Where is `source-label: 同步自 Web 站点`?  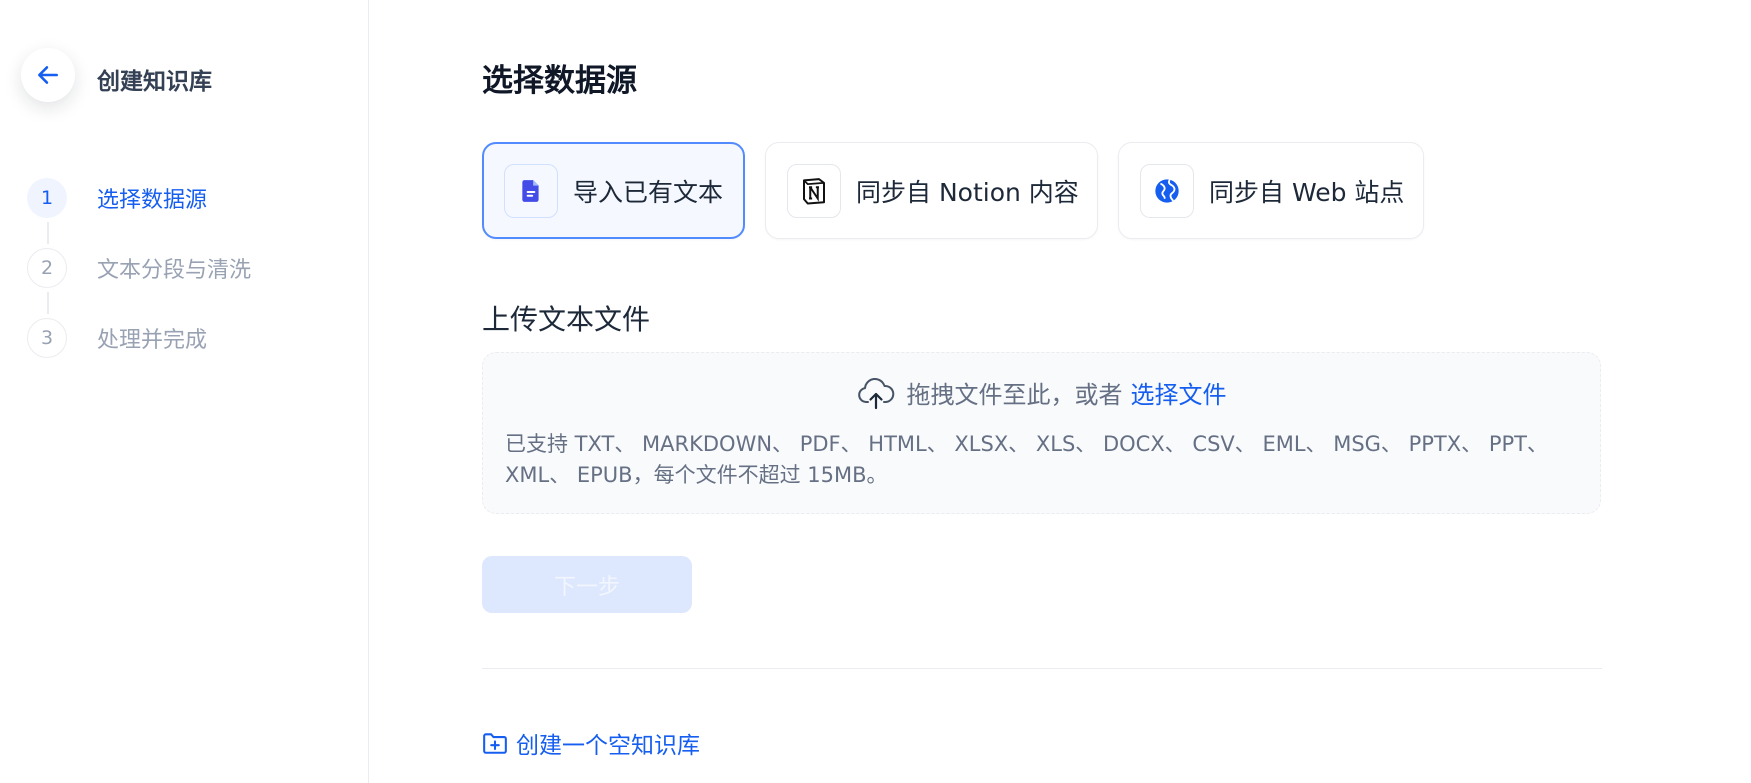 source-label: 同步自 Web 站点 is located at coordinates (1307, 192).